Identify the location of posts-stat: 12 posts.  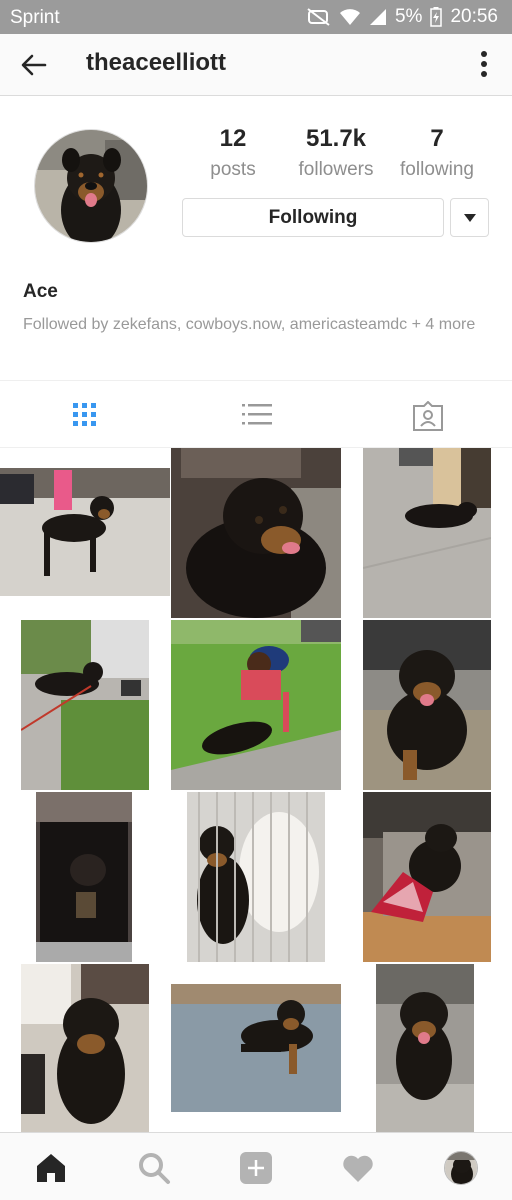
(233, 153).